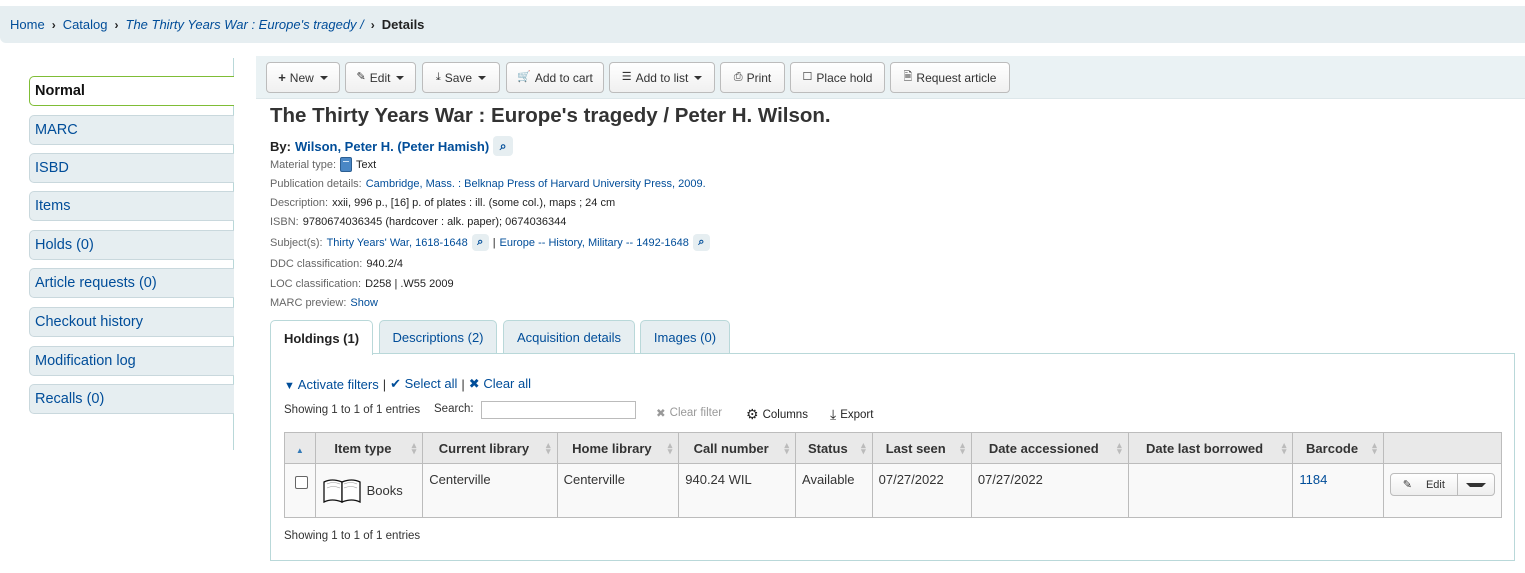  What do you see at coordinates (352, 536) in the screenshot?
I see `table-info-bottom: Showing 1 to 1 of 1 entries` at bounding box center [352, 536].